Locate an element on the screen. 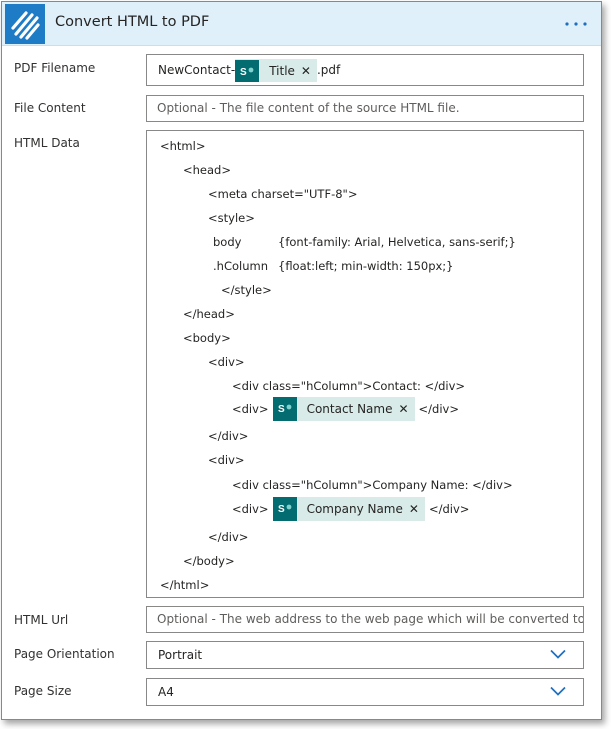  contact-name-token-label: Contact Name is located at coordinates (349, 409).